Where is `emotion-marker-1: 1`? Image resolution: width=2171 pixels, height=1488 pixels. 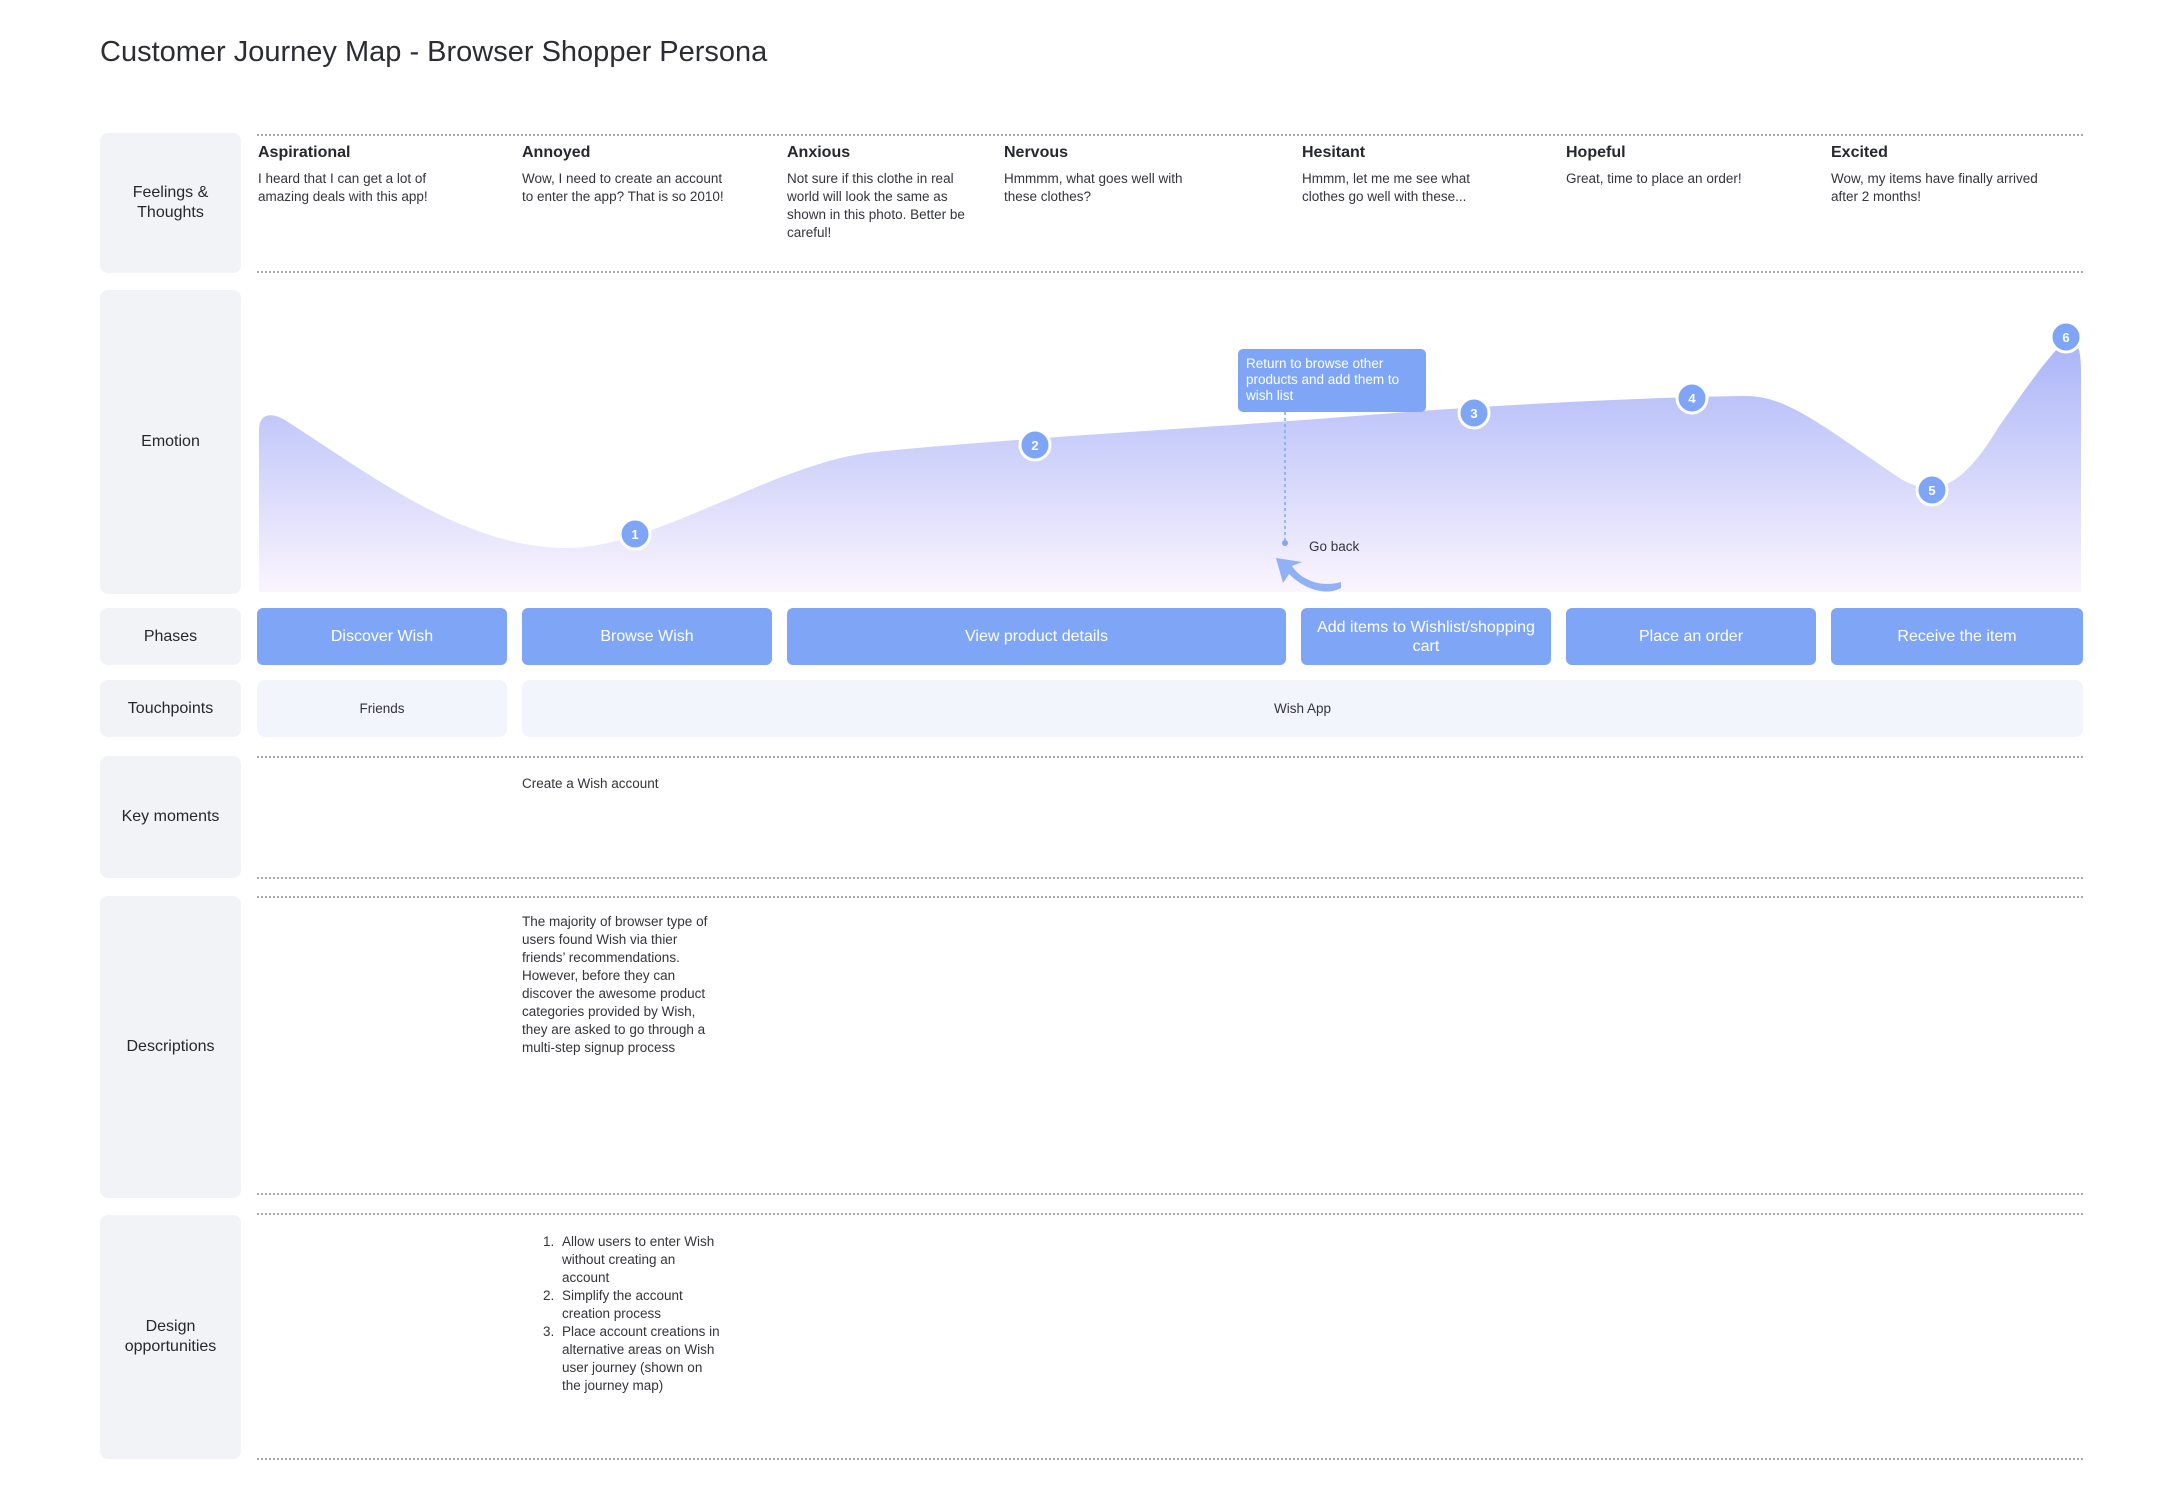 emotion-marker-1: 1 is located at coordinates (635, 534).